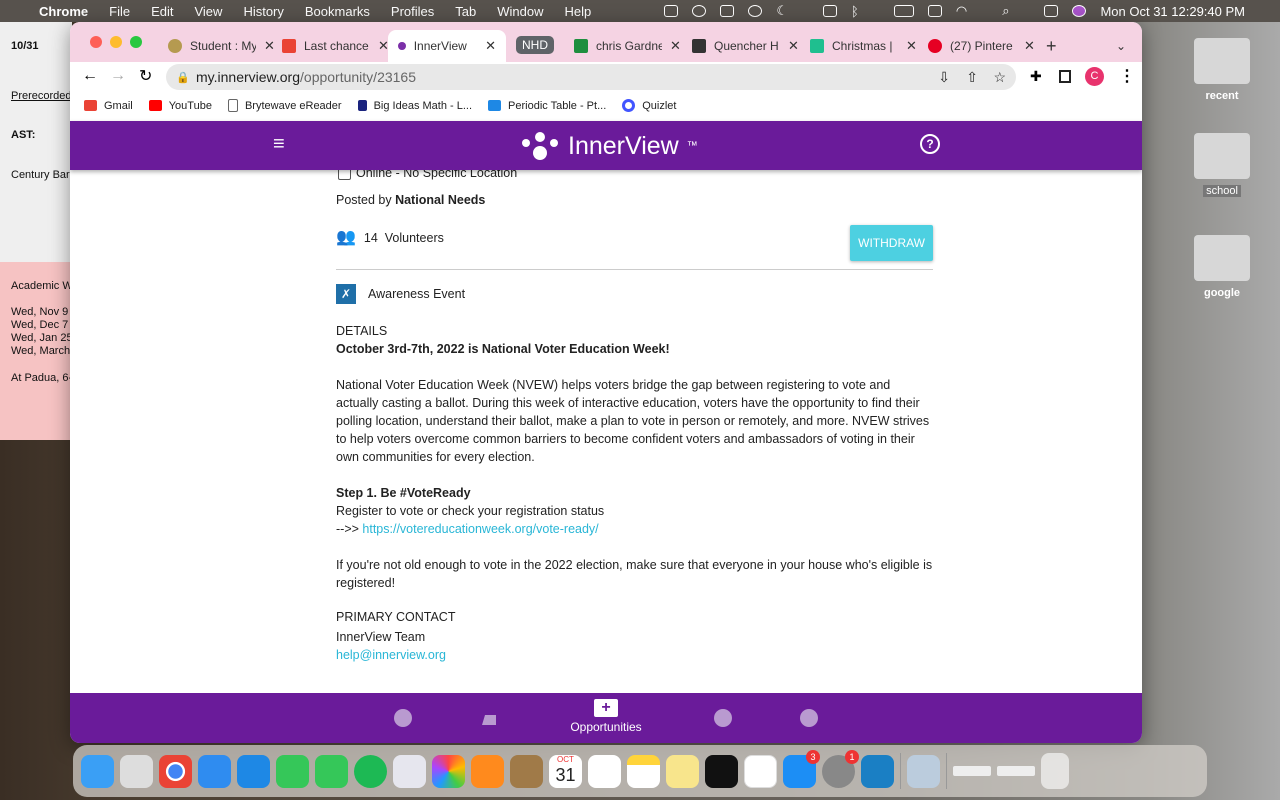  What do you see at coordinates (412, 11) in the screenshot?
I see `menu-profiles: Profiles` at bounding box center [412, 11].